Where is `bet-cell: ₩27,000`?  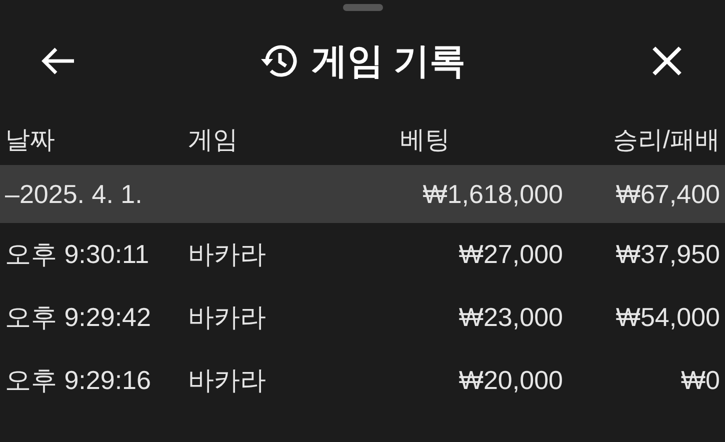
bet-cell: ₩27,000 is located at coordinates (510, 254).